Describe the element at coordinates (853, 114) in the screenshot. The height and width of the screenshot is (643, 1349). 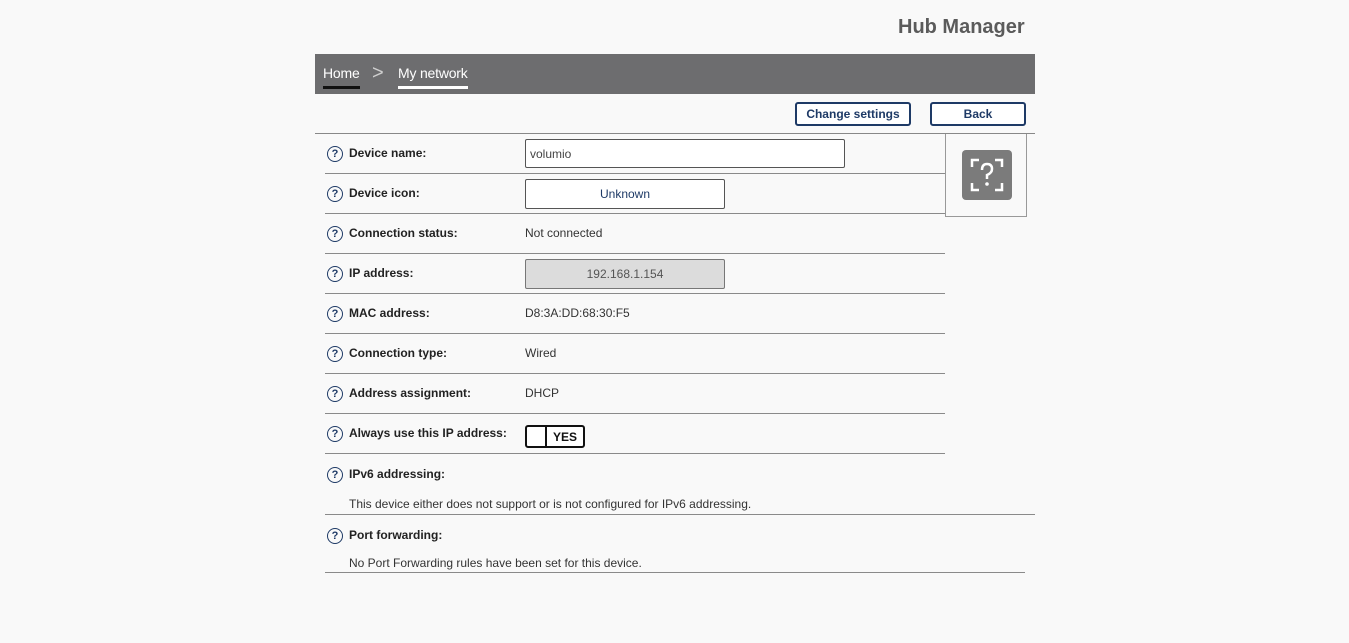
I see `change-settings-button: Change settings` at that location.